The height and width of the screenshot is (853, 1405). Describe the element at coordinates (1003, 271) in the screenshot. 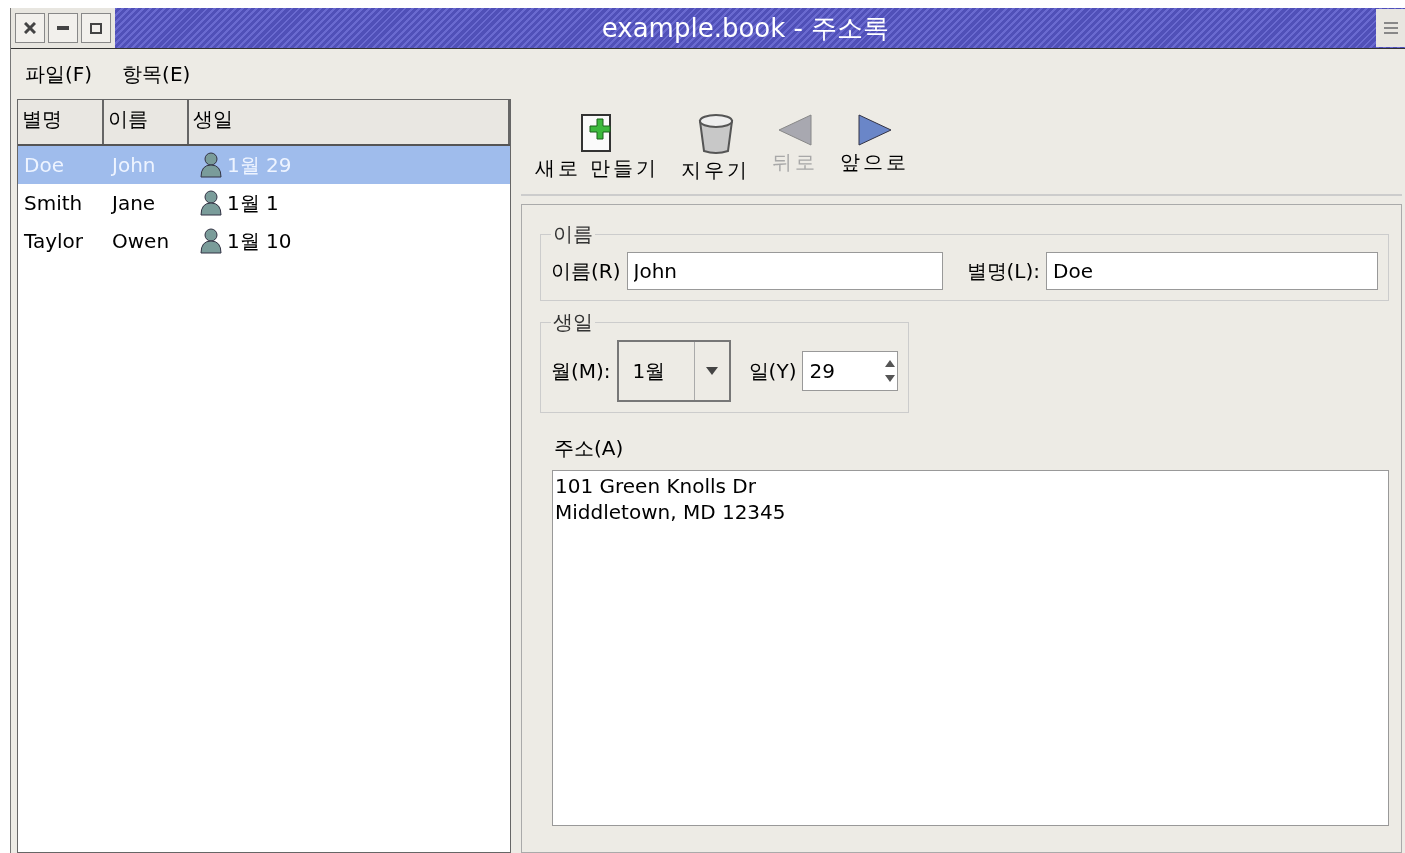

I see `field-label: 별명(L):` at that location.